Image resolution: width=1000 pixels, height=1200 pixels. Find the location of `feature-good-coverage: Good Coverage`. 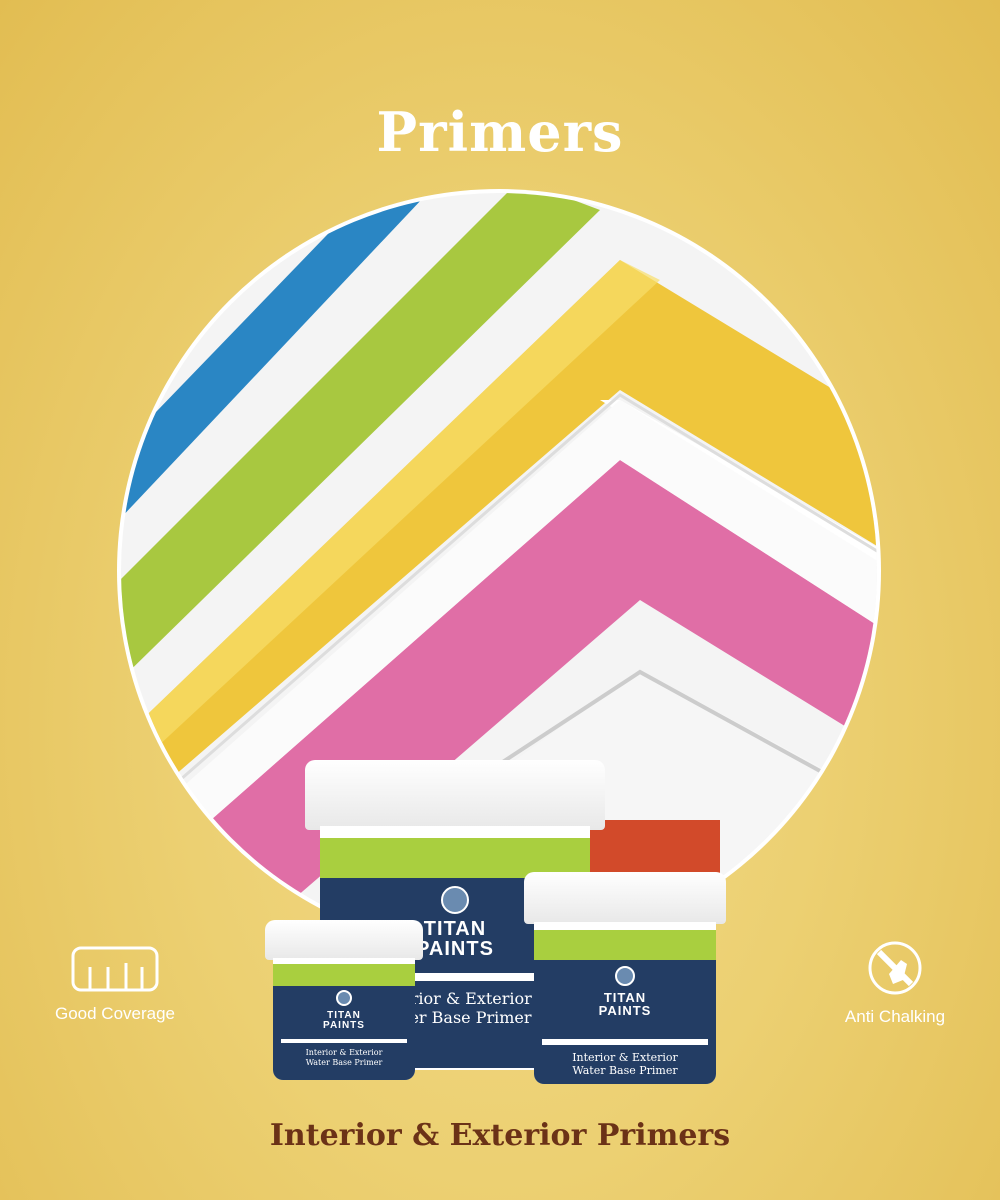

feature-good-coverage: Good Coverage is located at coordinates (115, 984).